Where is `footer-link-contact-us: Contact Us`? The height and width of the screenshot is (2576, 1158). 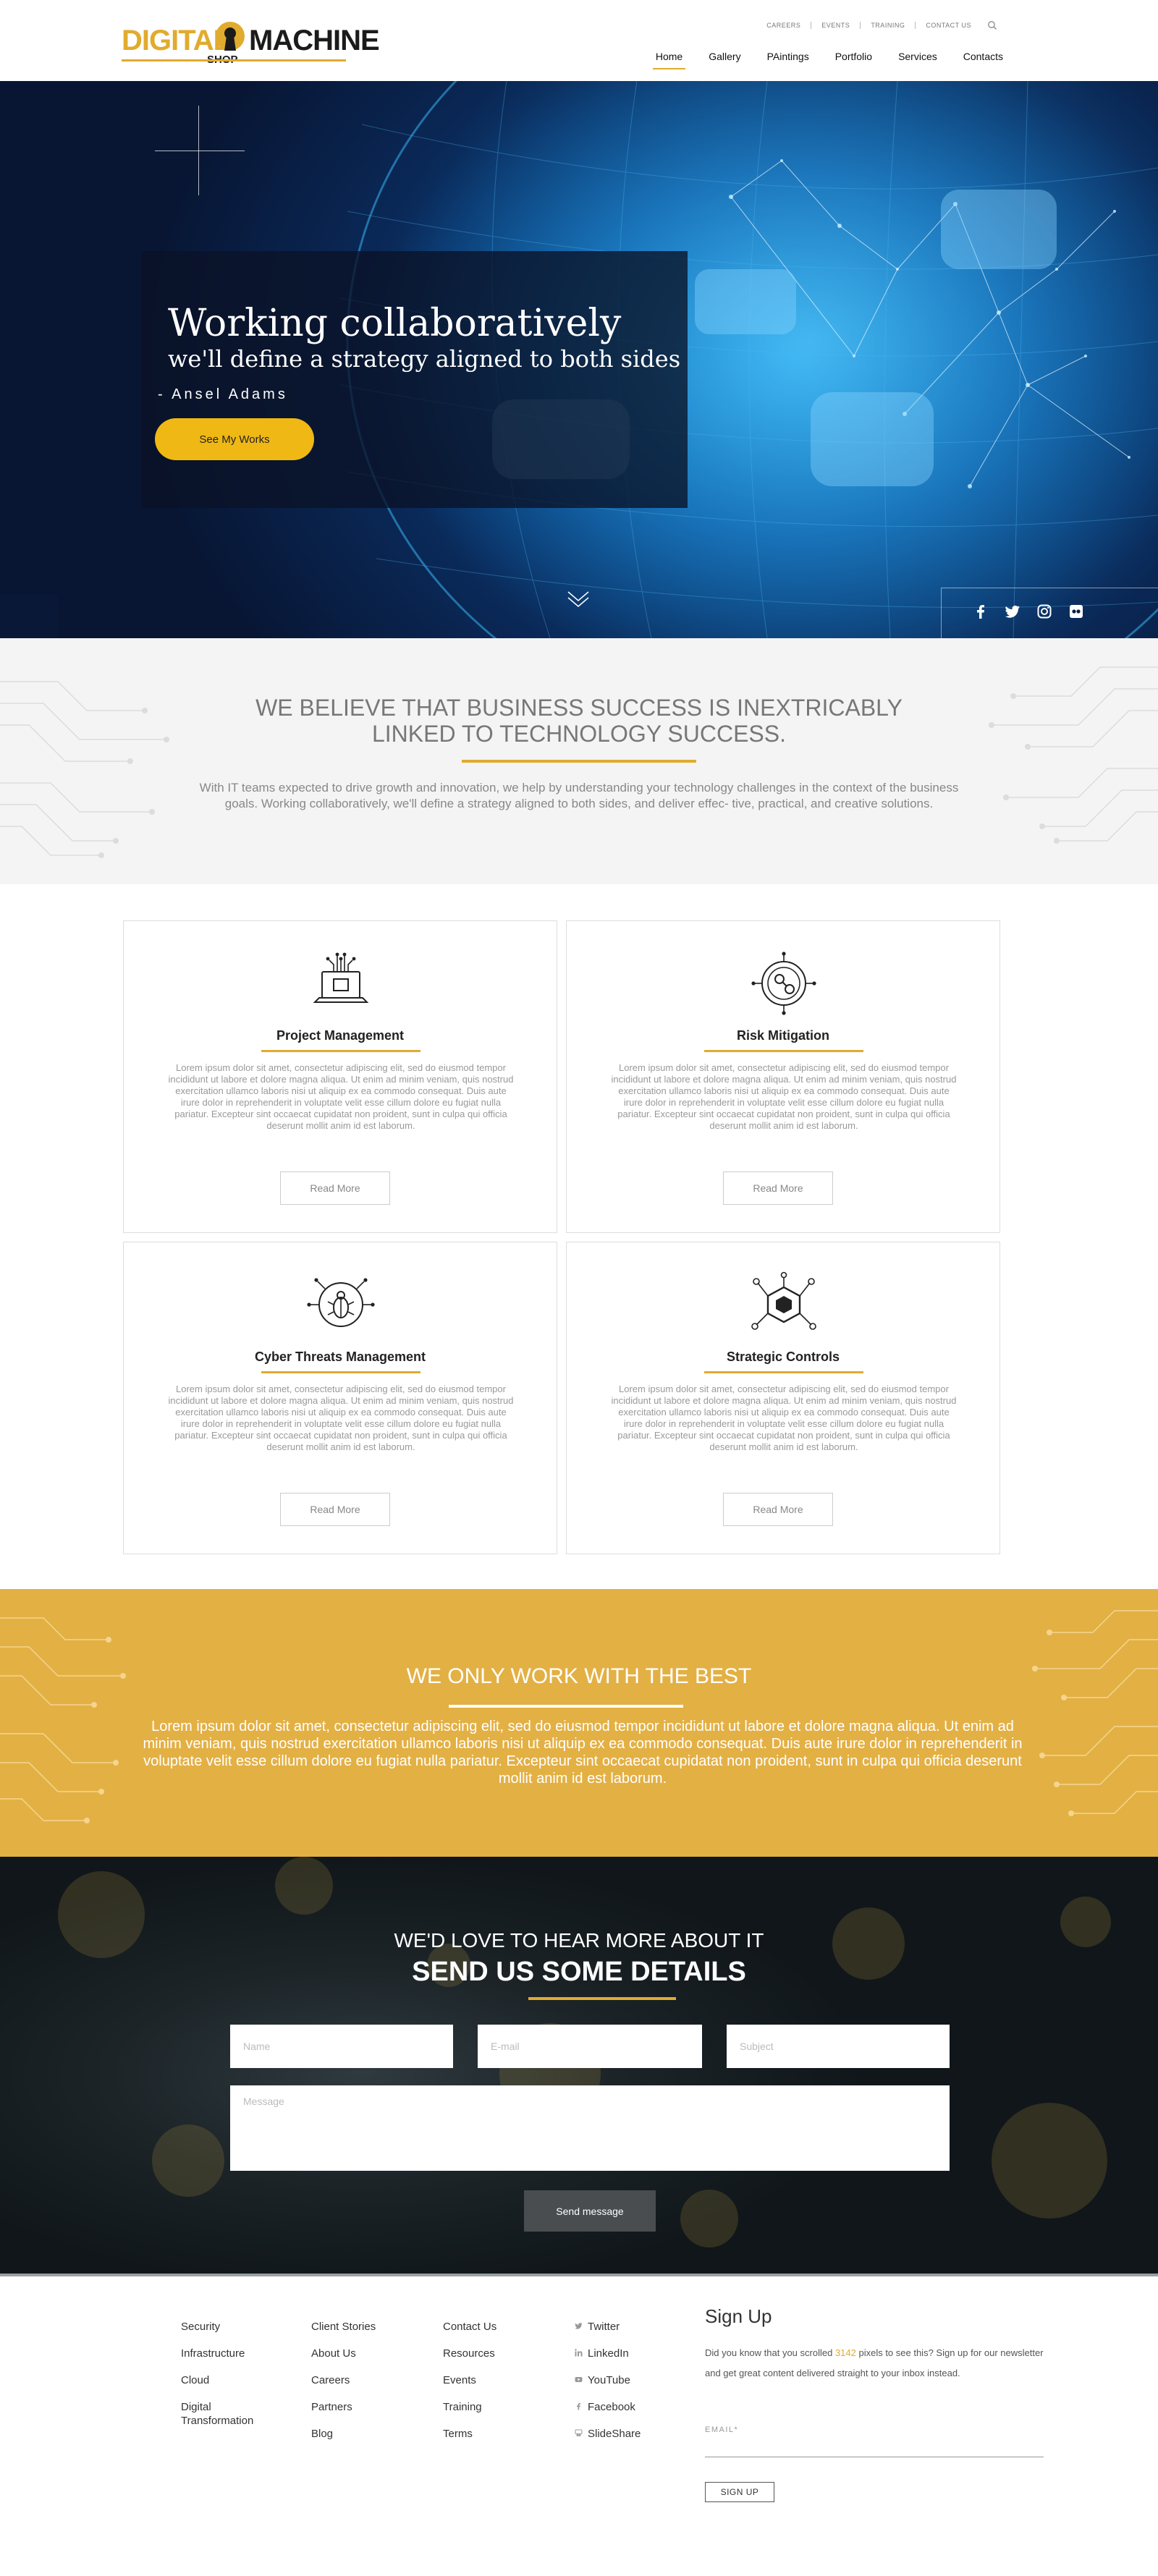 footer-link-contact-us: Contact Us is located at coordinates (490, 2327).